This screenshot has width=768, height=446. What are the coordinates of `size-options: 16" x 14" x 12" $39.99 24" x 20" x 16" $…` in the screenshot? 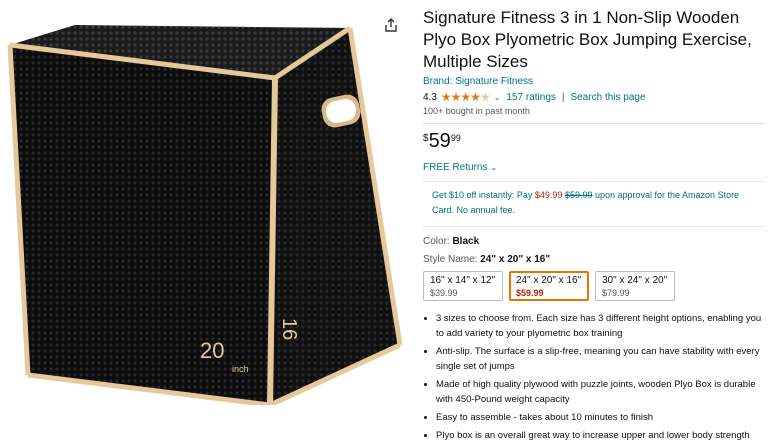 It's located at (594, 286).